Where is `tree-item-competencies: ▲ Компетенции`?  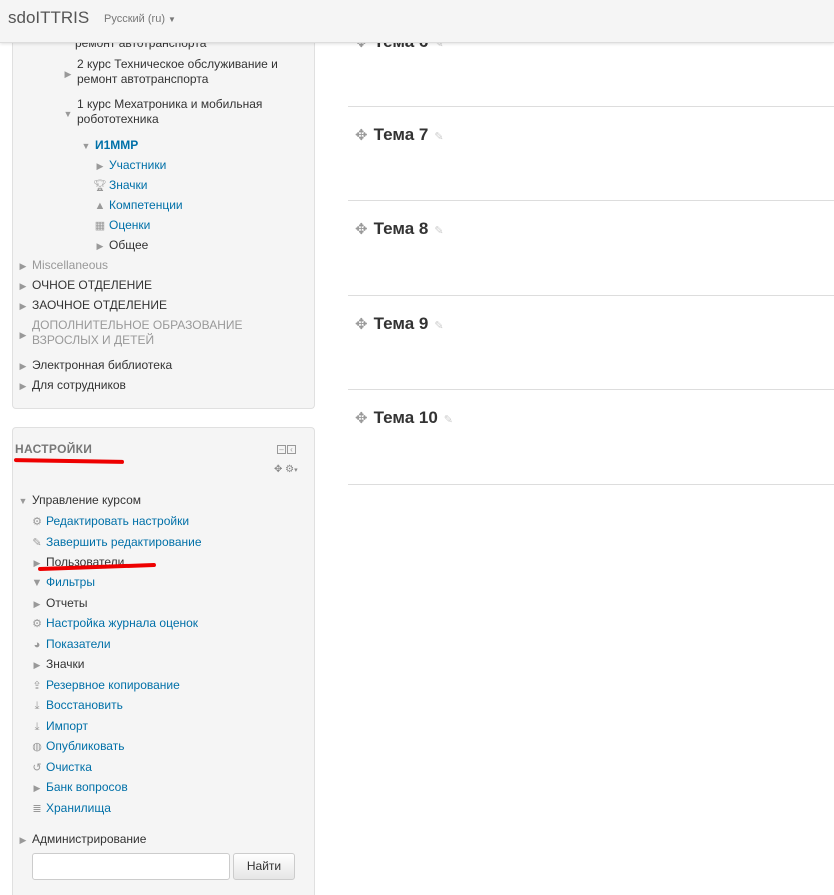 tree-item-competencies: ▲ Компетенции is located at coordinates (138, 206).